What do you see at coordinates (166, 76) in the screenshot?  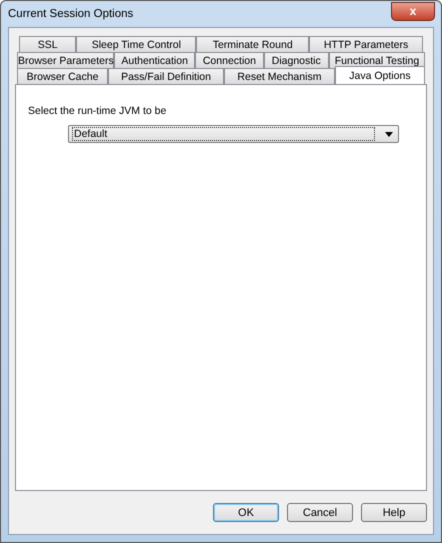 I see `tab: Pass/Fail Definition` at bounding box center [166, 76].